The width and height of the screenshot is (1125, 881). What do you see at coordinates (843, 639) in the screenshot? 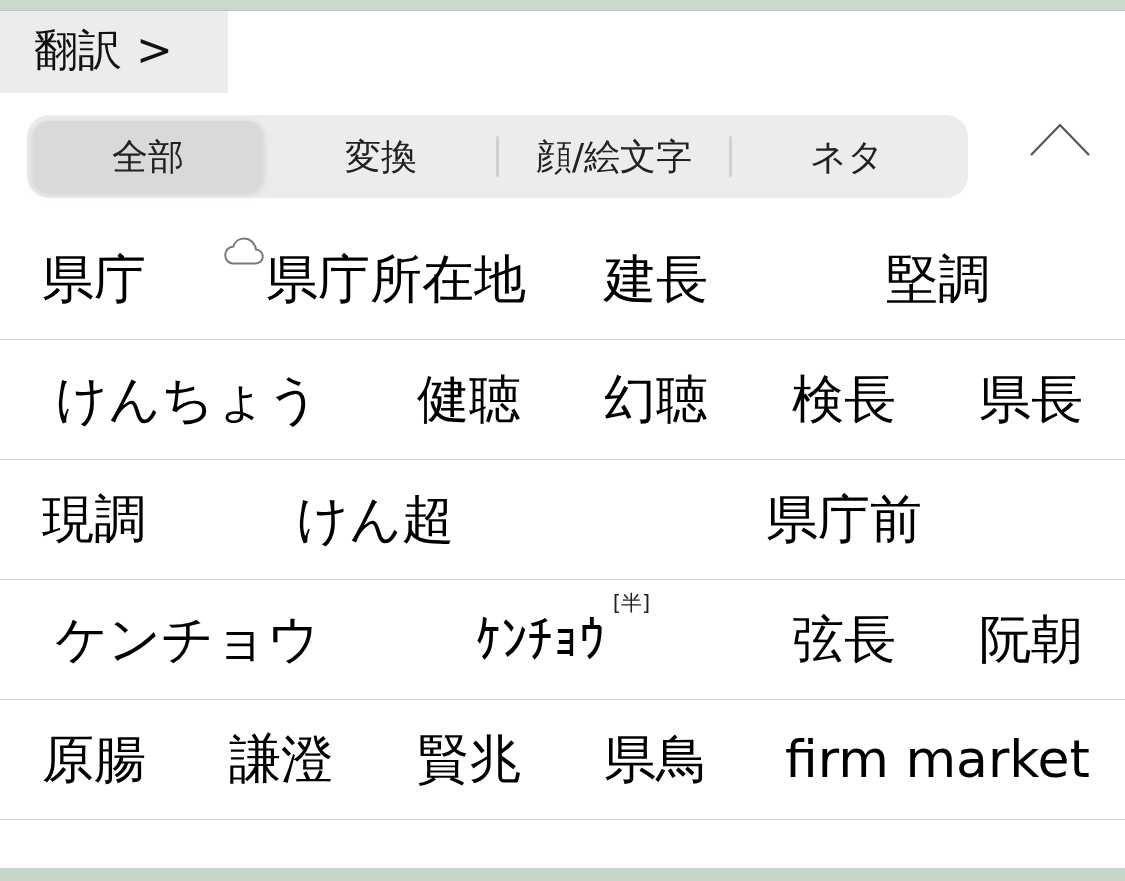
I see `candidate-word: 弦長` at bounding box center [843, 639].